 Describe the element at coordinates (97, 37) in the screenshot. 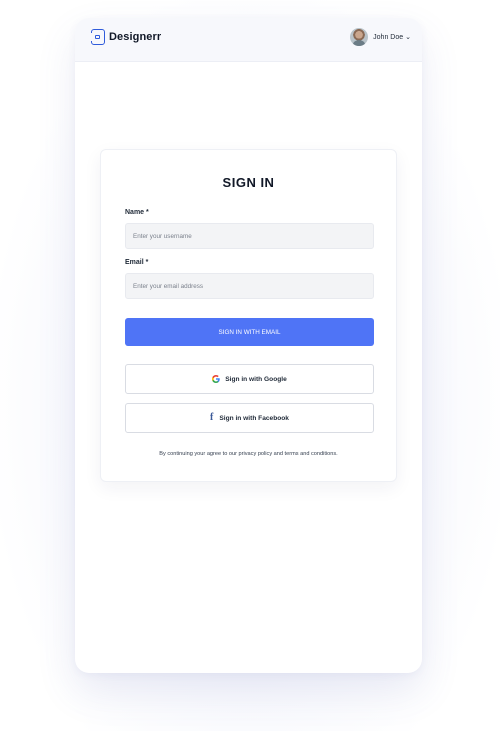

I see `designerr-logo-icon` at that location.